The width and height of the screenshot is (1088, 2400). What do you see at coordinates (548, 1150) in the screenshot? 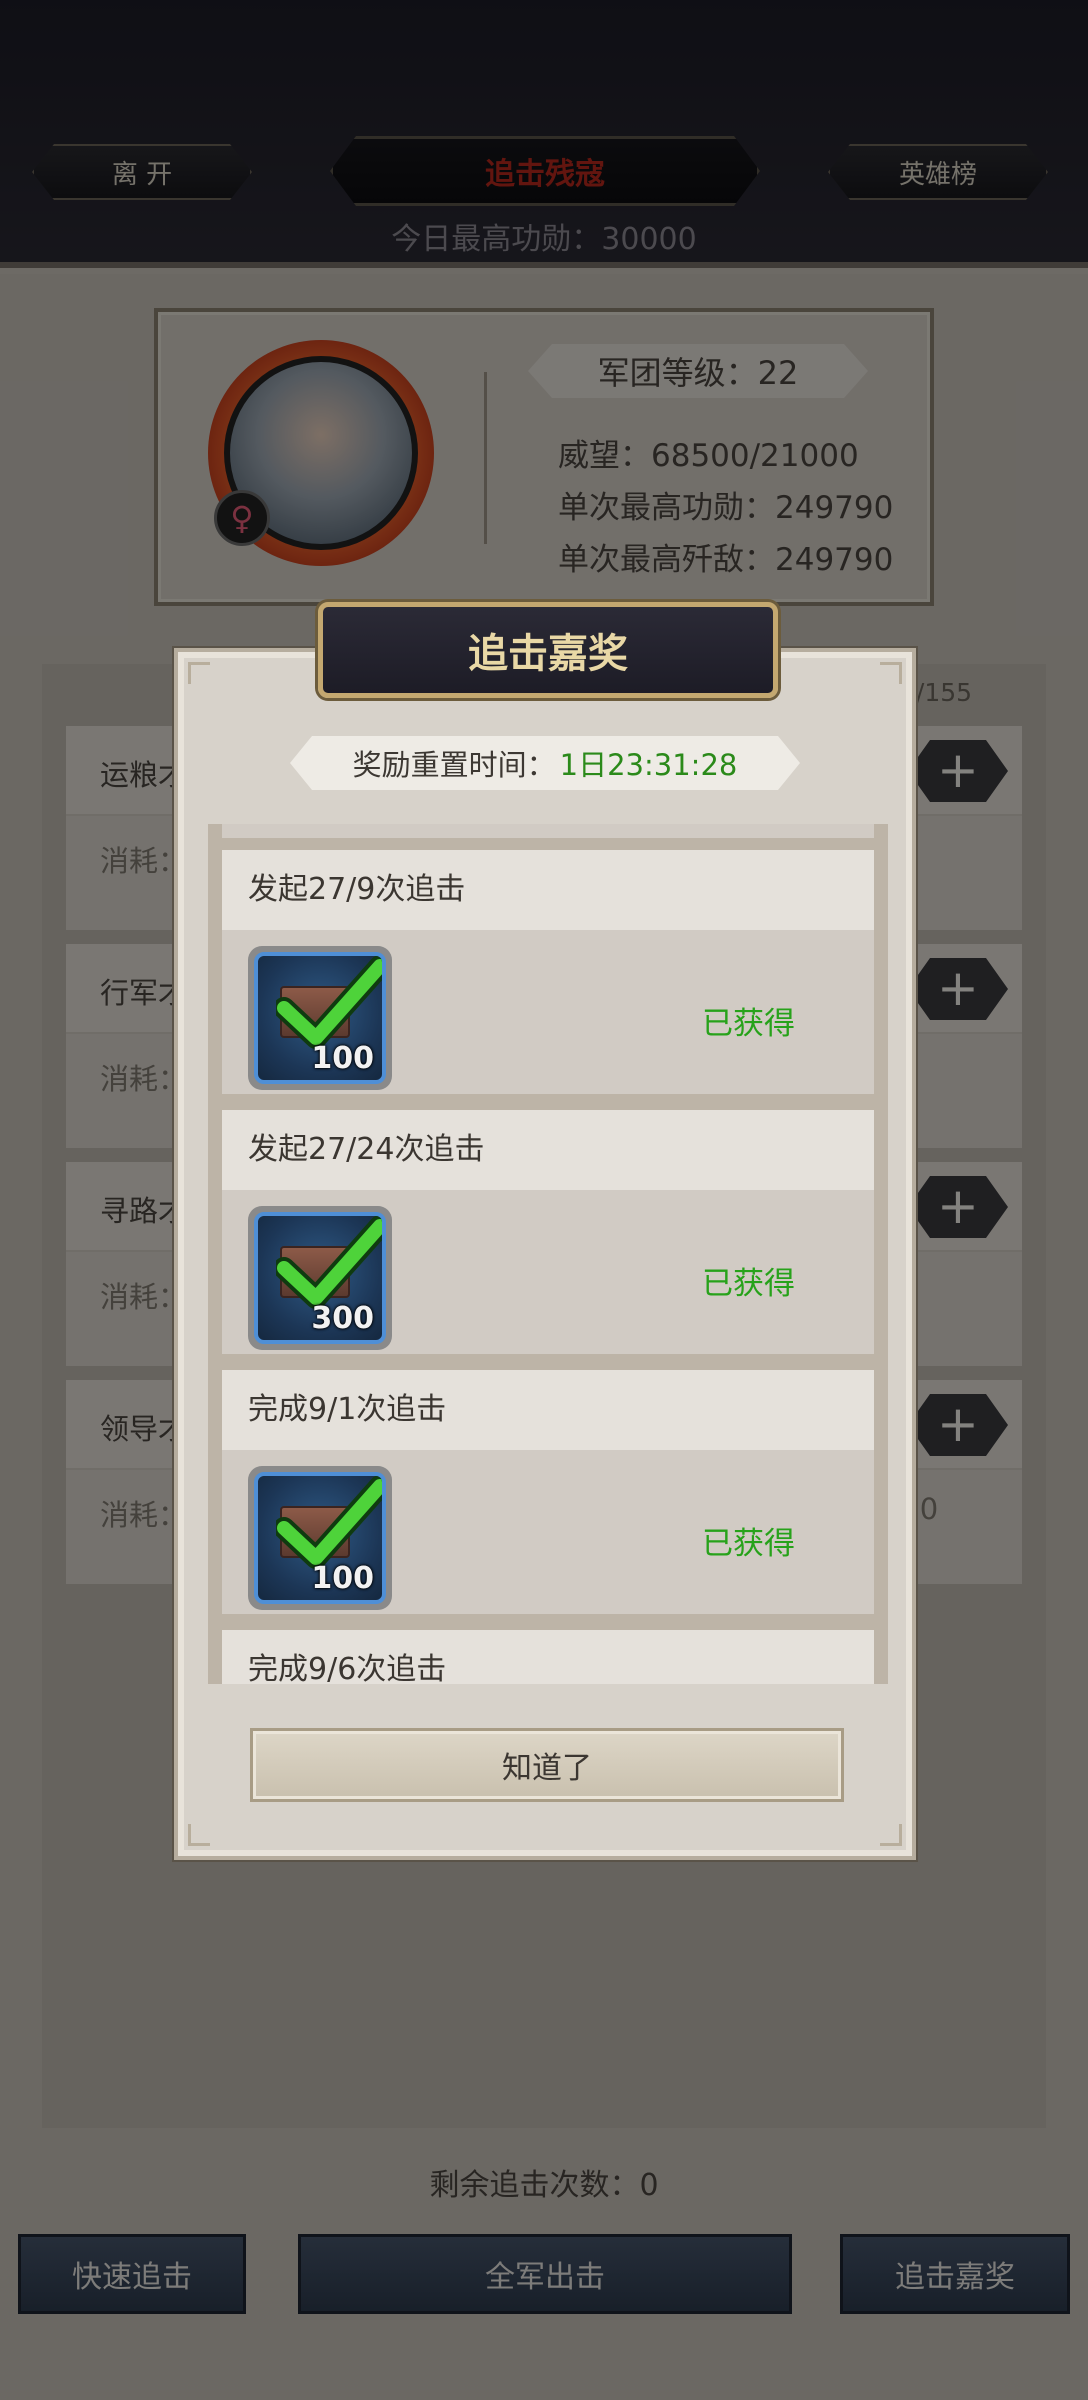
I see `reward-title: 发起27/24次追击` at bounding box center [548, 1150].